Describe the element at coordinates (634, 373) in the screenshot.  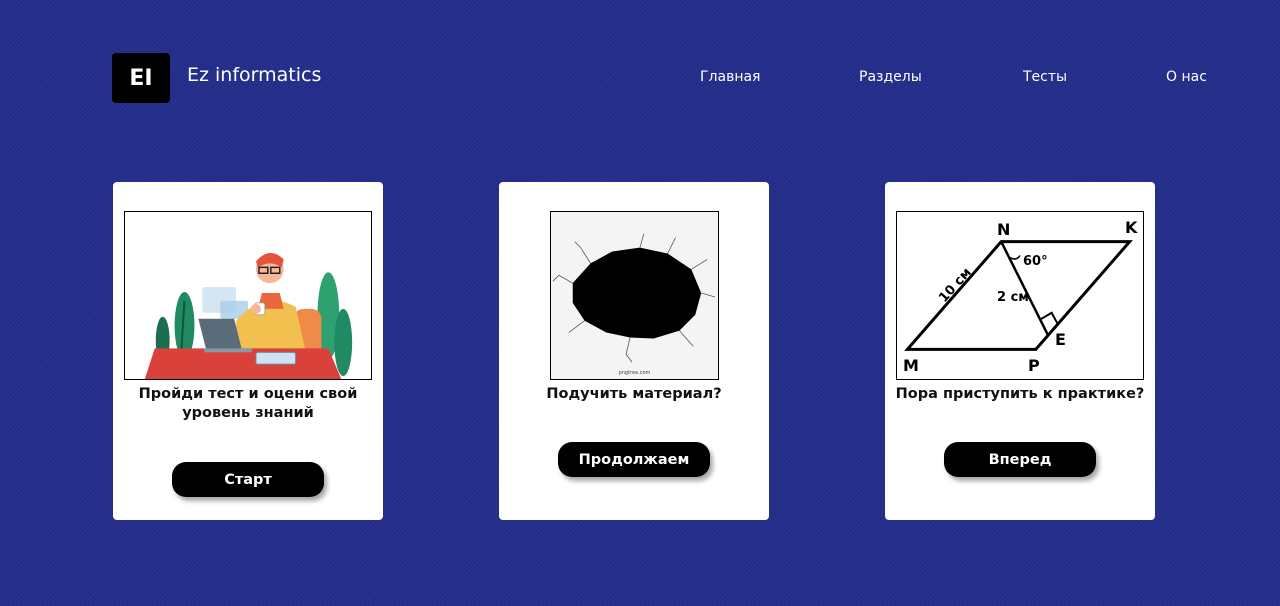
I see `image-caption: pngtree.com` at that location.